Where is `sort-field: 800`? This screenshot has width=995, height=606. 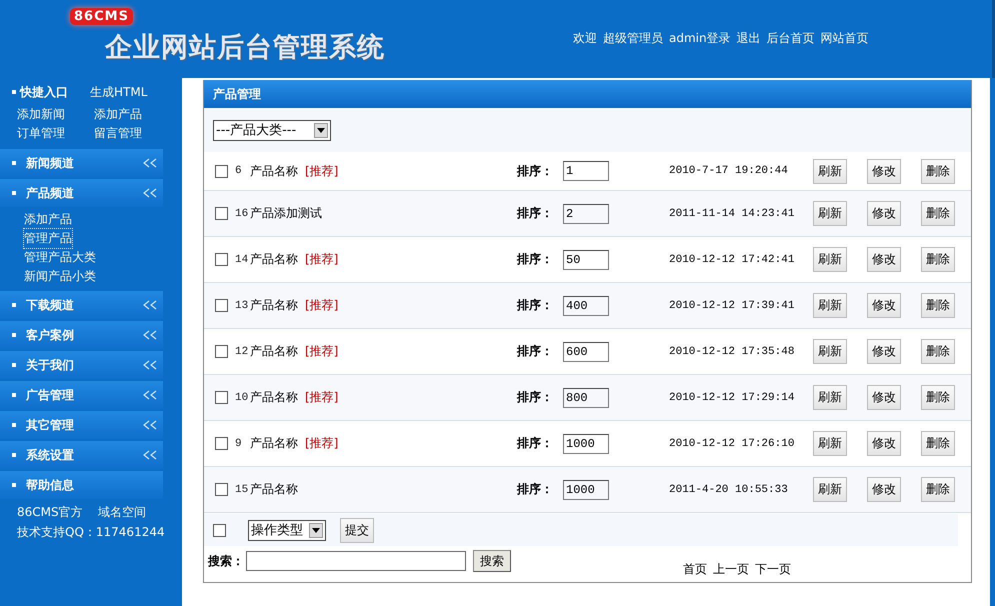 sort-field: 800 is located at coordinates (586, 398).